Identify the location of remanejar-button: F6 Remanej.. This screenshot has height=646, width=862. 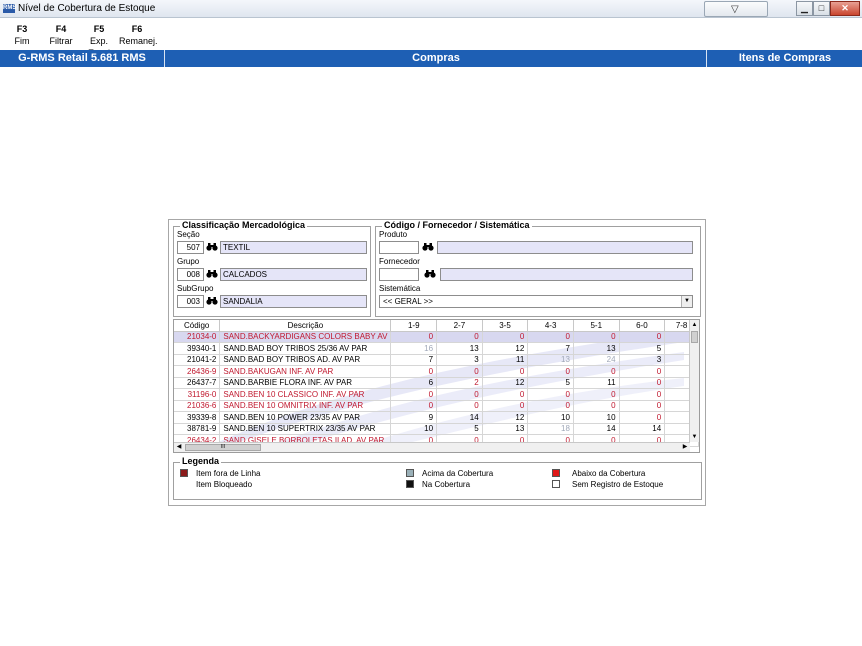
(138, 35).